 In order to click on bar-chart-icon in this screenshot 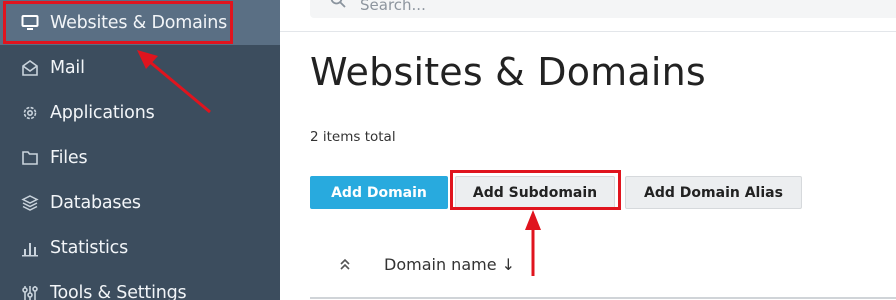, I will do `click(30, 248)`.